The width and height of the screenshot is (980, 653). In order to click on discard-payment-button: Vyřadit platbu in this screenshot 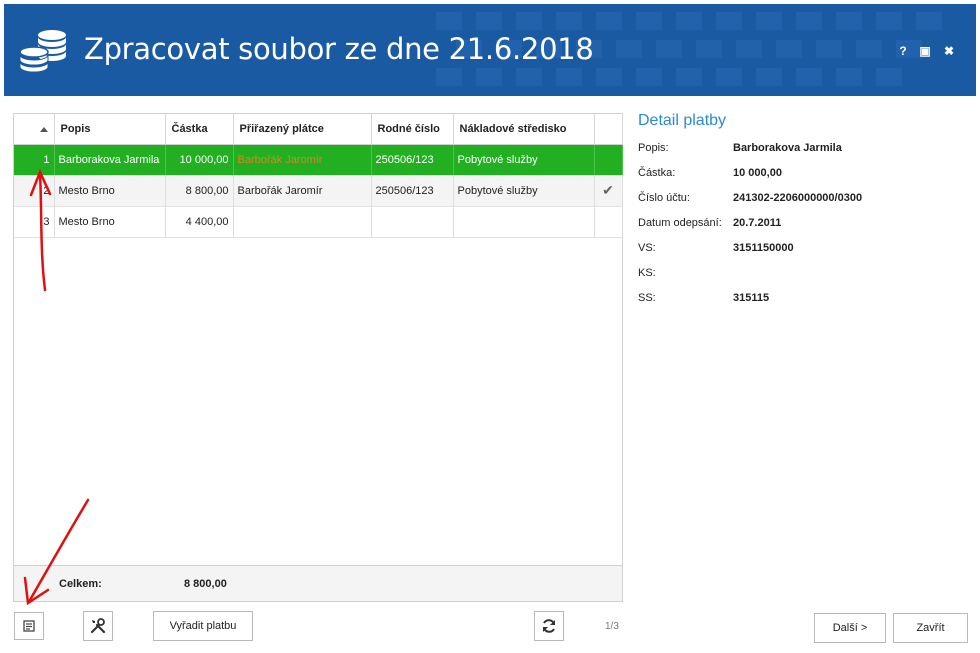, I will do `click(203, 626)`.